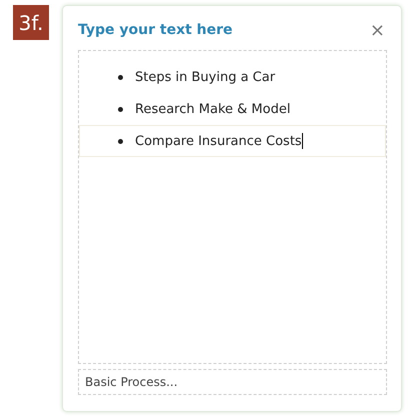  Describe the element at coordinates (31, 22) in the screenshot. I see `step-badge: 3f.` at that location.